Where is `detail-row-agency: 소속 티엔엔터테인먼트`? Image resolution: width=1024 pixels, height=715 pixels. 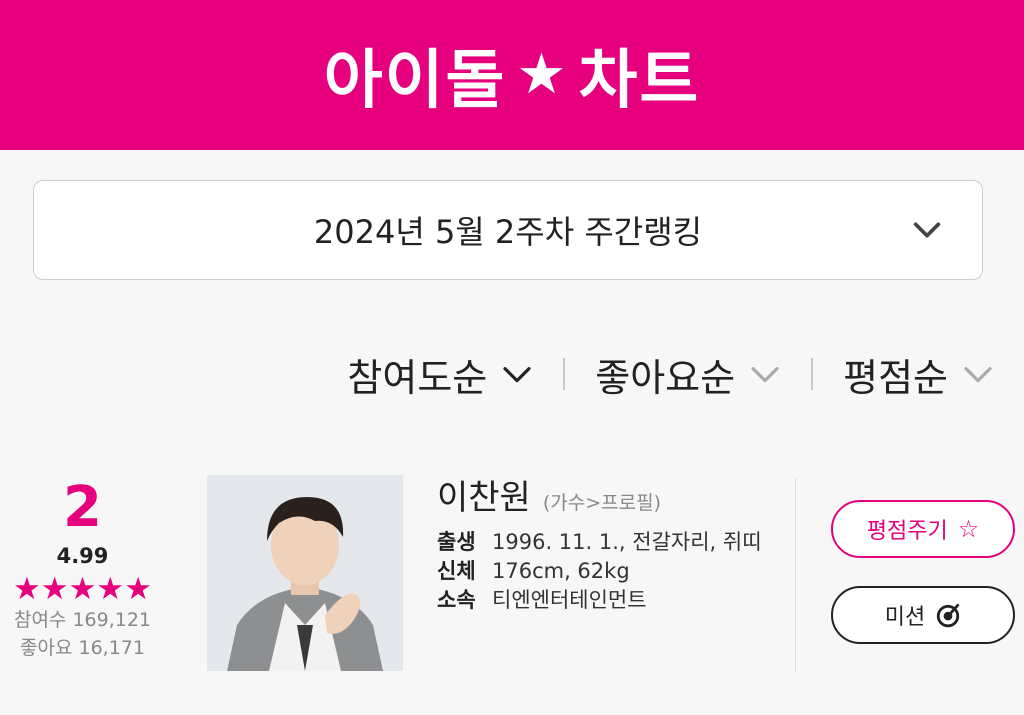
detail-row-agency: 소속 티엔엔터테인먼트 is located at coordinates (607, 600).